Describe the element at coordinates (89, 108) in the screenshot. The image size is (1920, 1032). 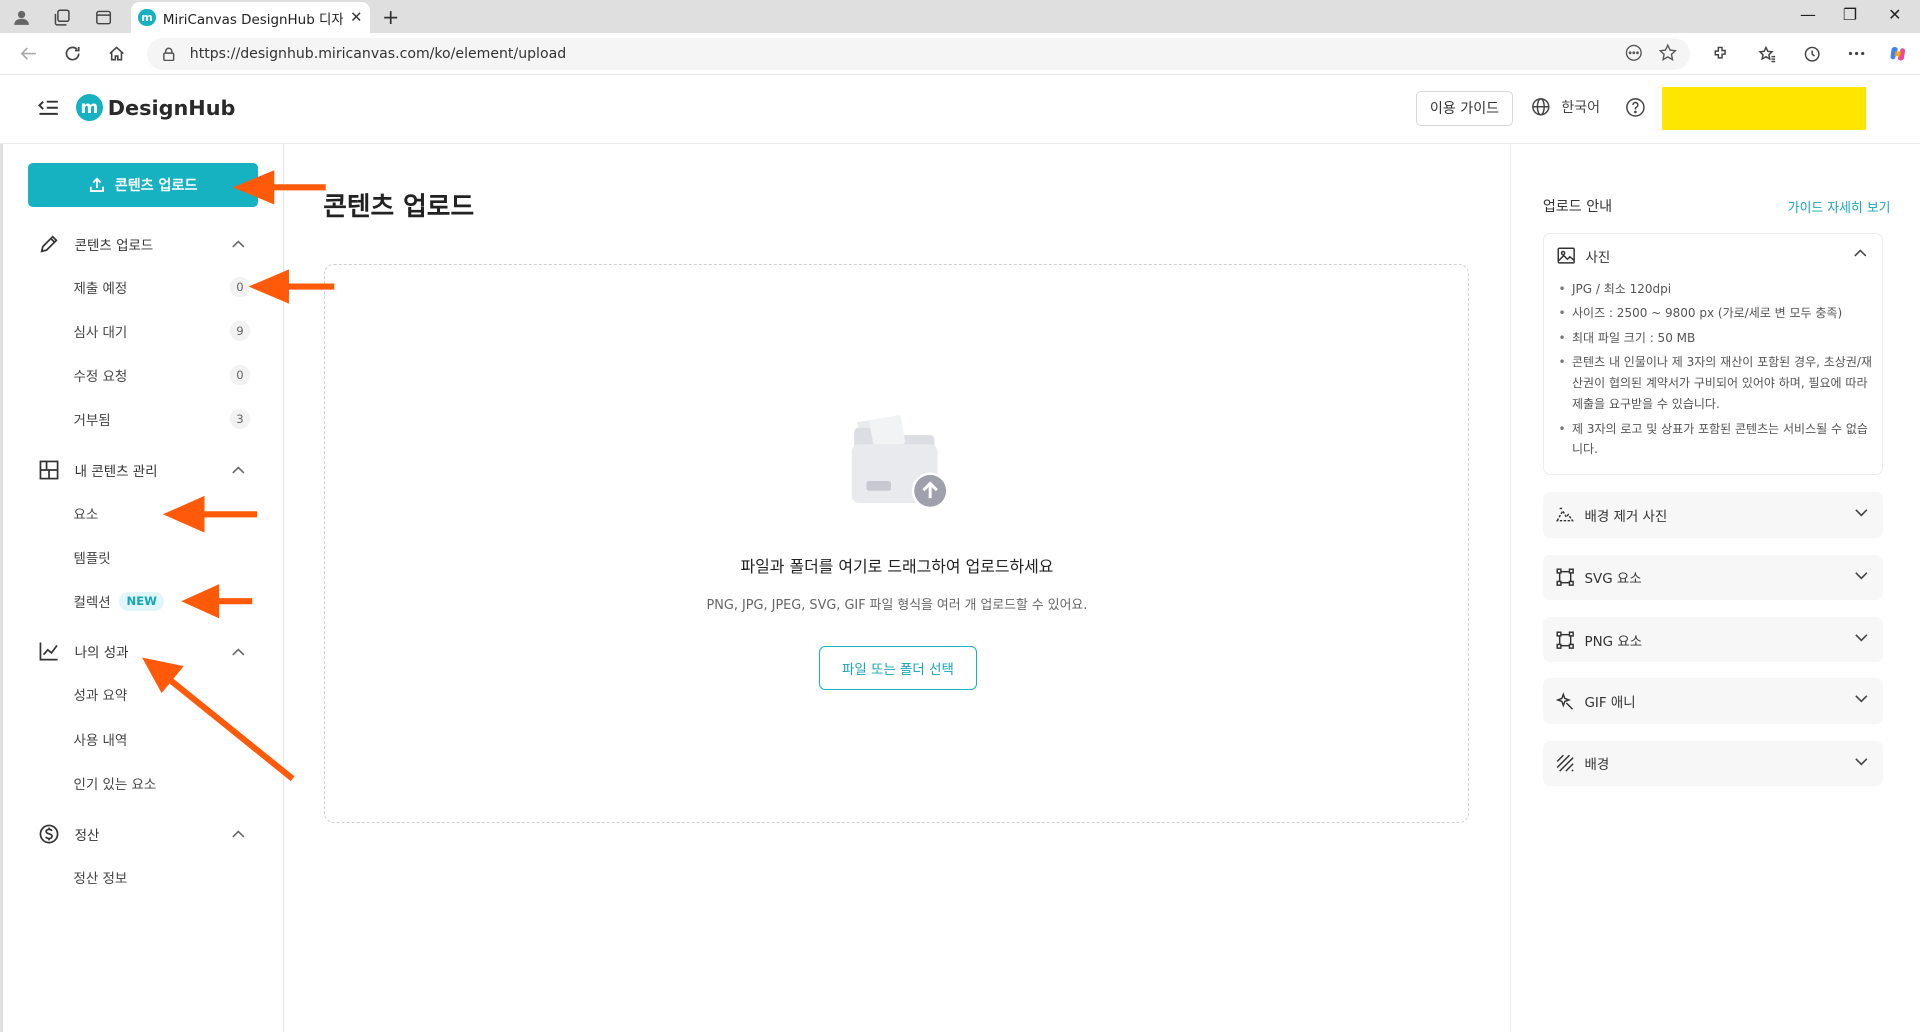
I see `logo-mark-icon: m` at that location.